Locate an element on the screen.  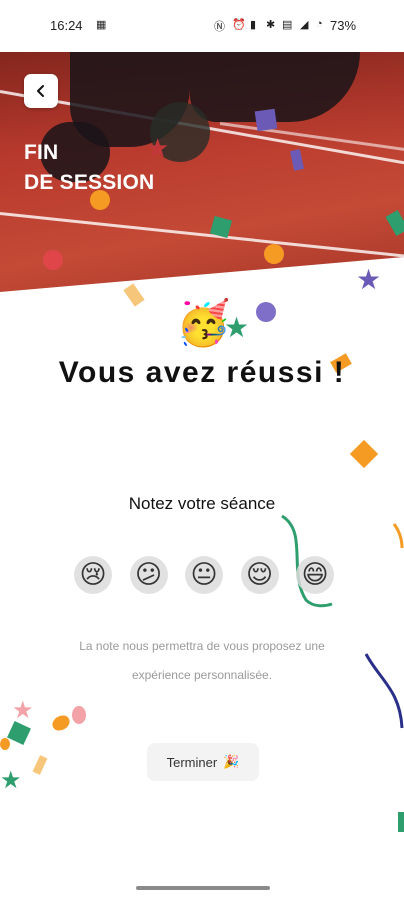
vibrate-icon: ▮ is located at coordinates (253, 25).